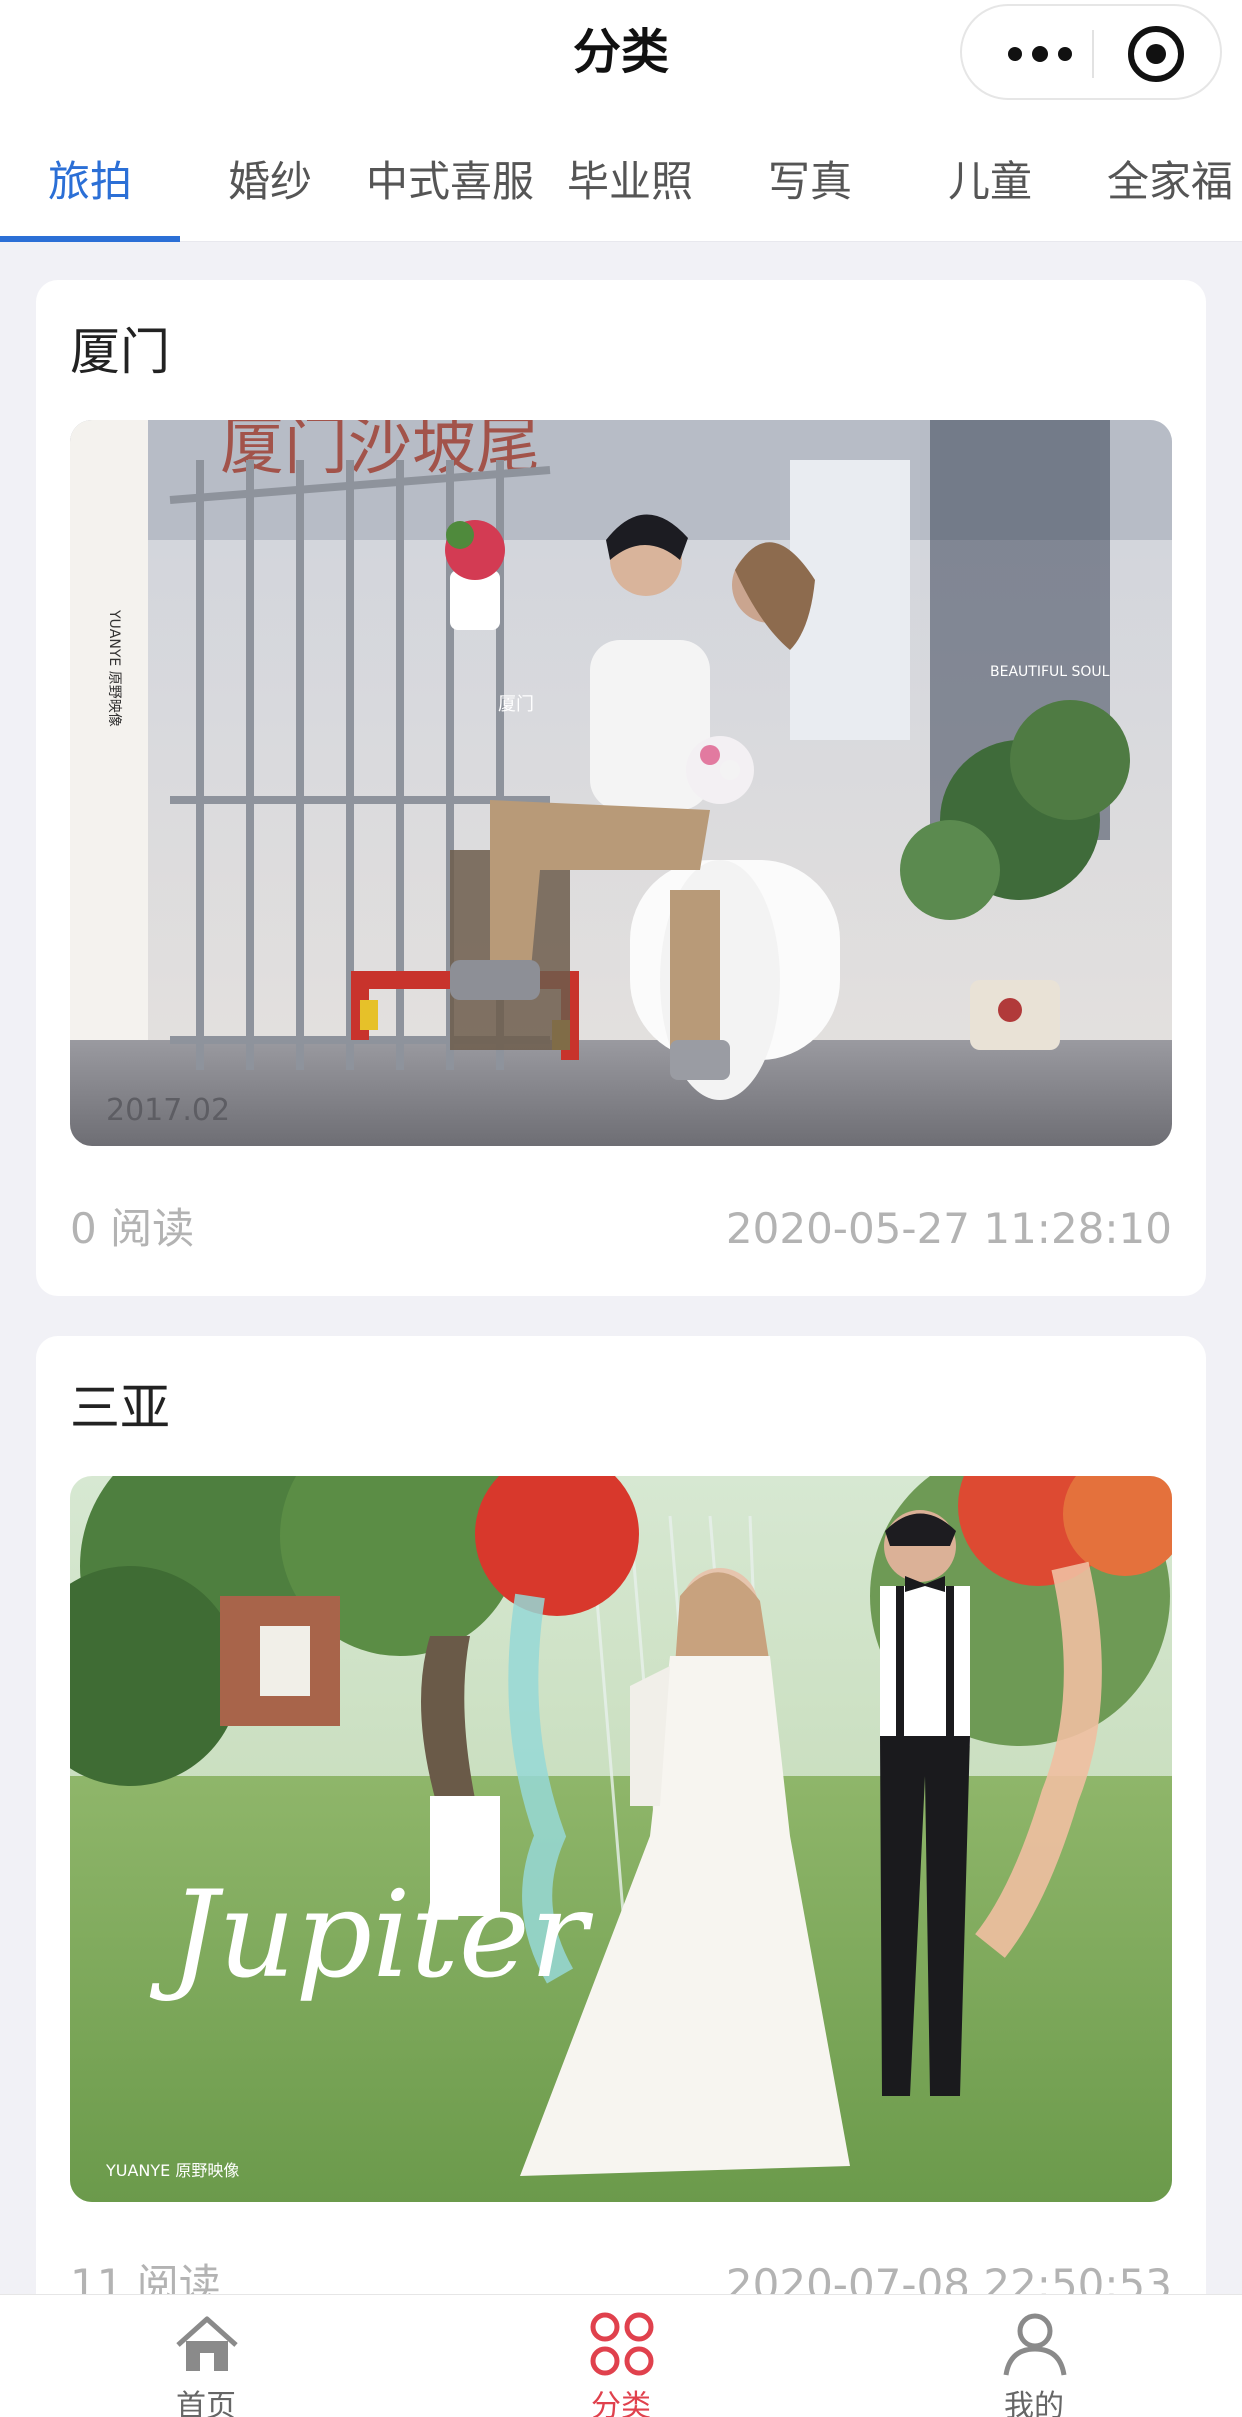  Describe the element at coordinates (1161, 182) in the screenshot. I see `tab-family: 全家福` at that location.